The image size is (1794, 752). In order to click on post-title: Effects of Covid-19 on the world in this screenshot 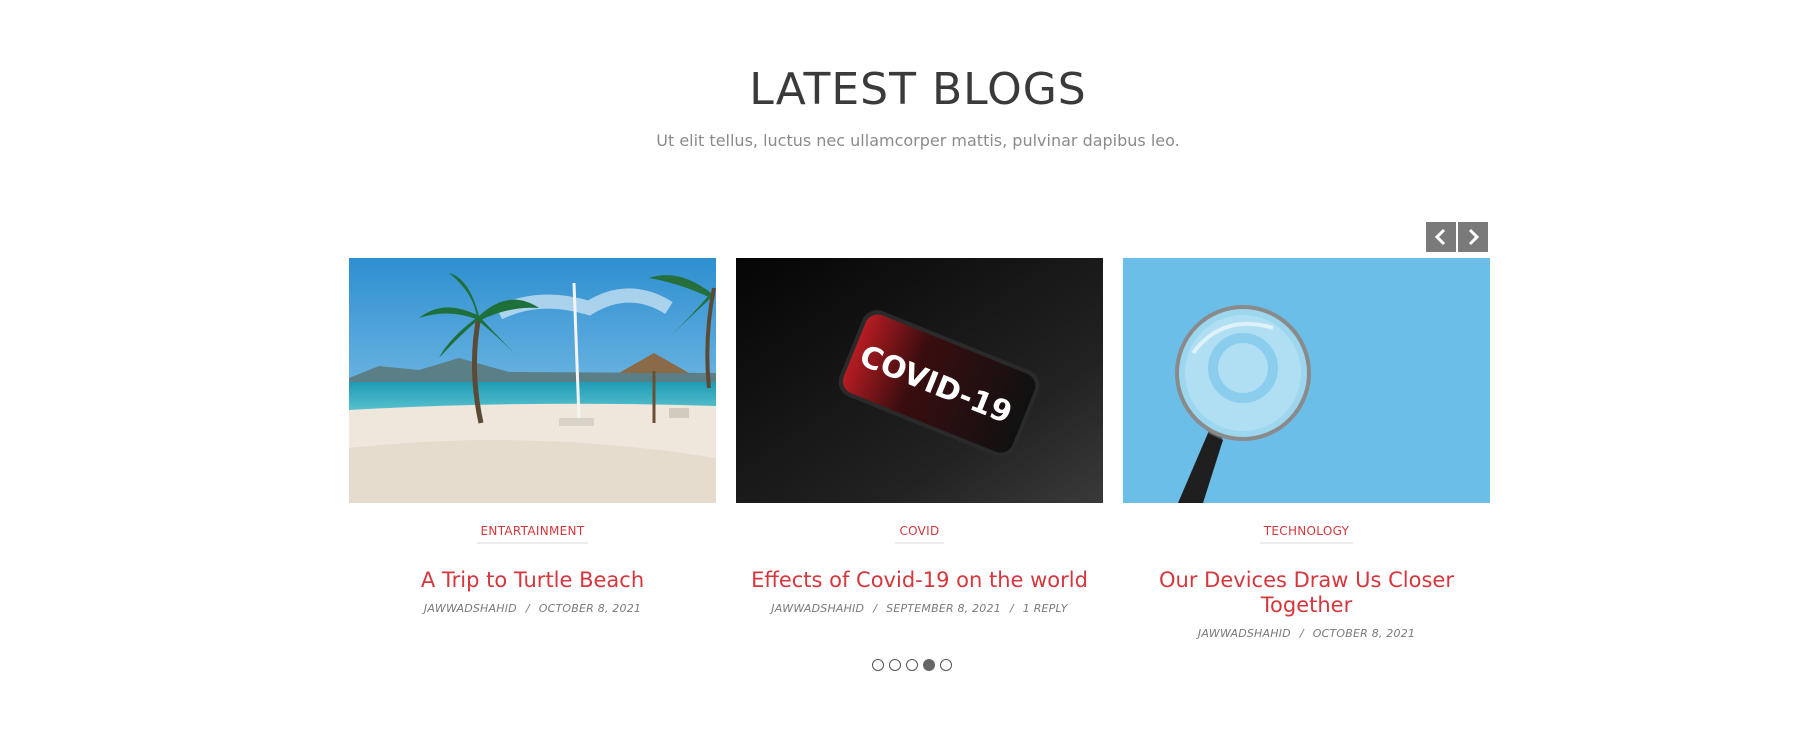, I will do `click(919, 580)`.